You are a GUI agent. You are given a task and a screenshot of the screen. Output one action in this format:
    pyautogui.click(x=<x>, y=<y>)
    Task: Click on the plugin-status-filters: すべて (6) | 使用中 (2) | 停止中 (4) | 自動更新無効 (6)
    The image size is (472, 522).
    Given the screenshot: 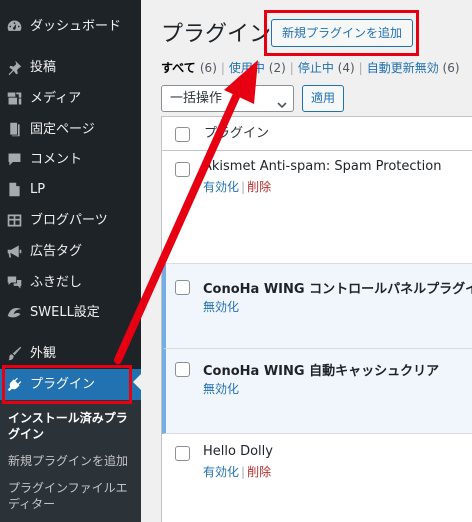 What is the action you would take?
    pyautogui.click(x=310, y=67)
    